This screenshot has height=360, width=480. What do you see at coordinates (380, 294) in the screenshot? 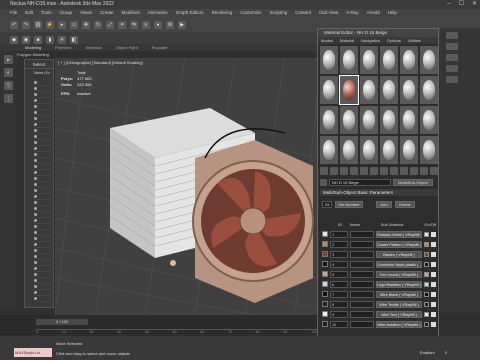
I see `submaterial-row: 7 Wire Black ( VRayMtl )` at bounding box center [380, 294].